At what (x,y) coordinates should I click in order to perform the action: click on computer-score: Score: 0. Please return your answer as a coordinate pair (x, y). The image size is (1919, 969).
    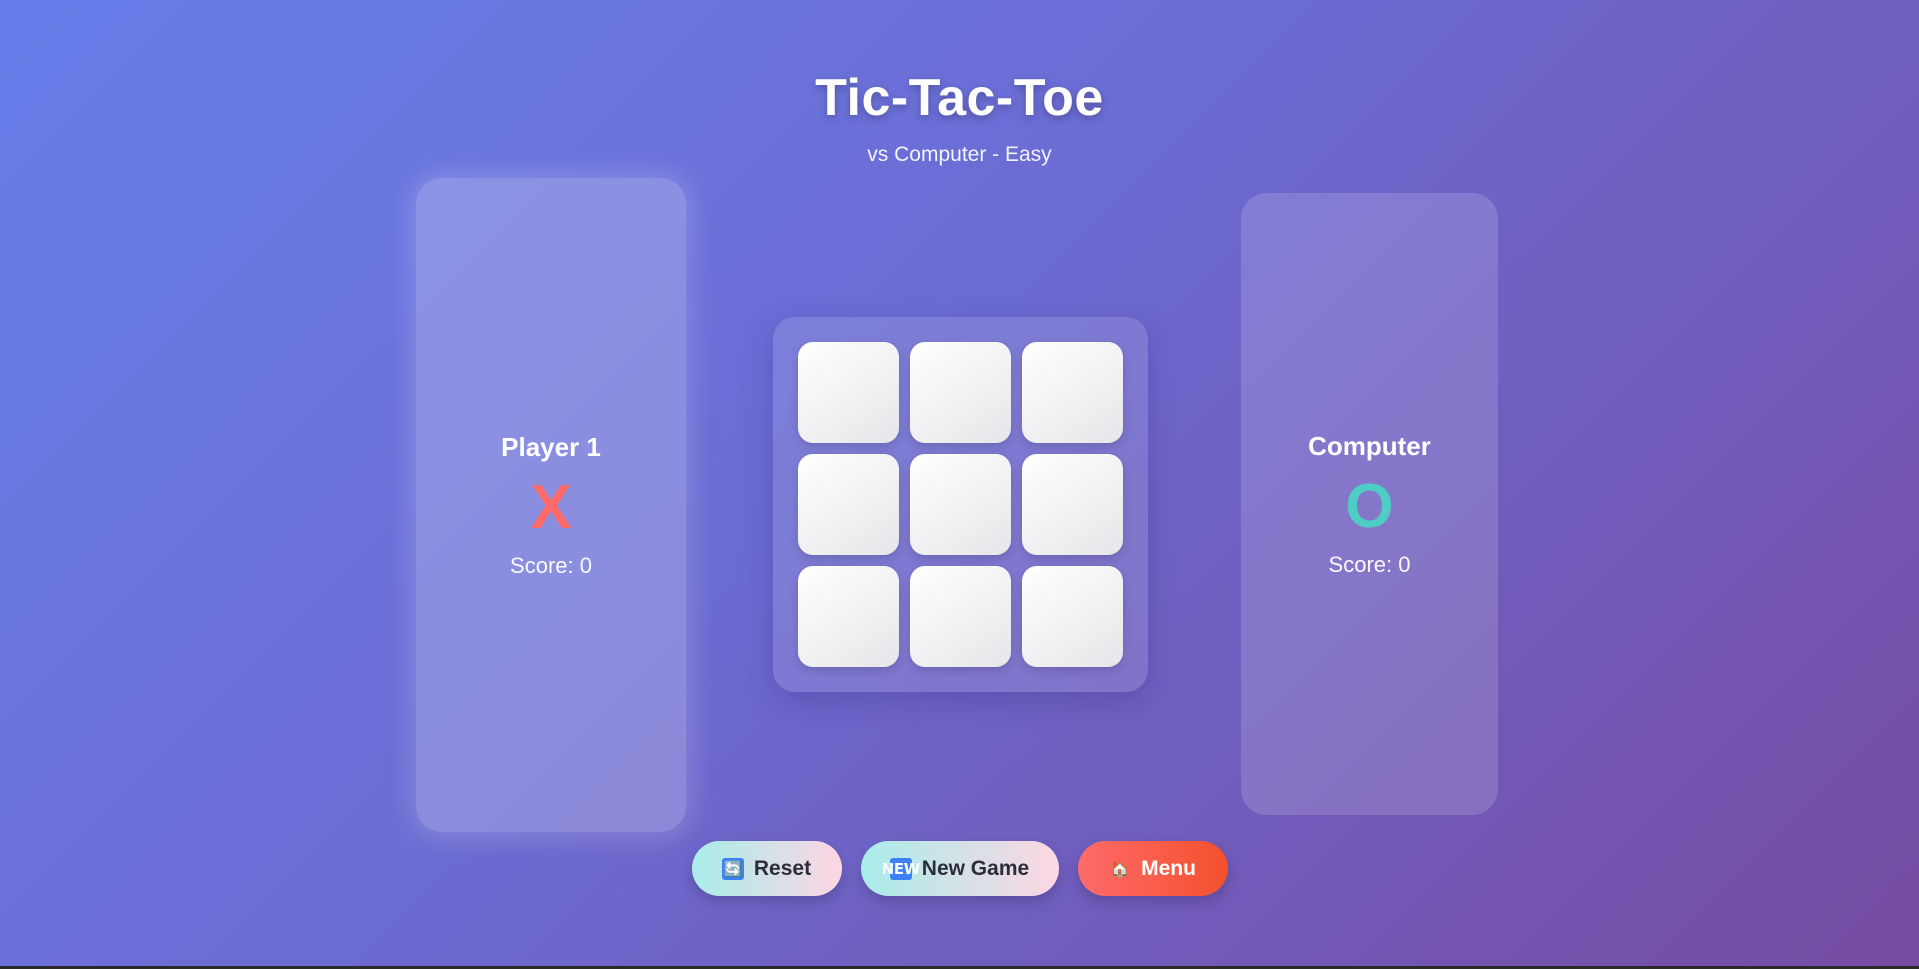
    Looking at the image, I should click on (1369, 564).